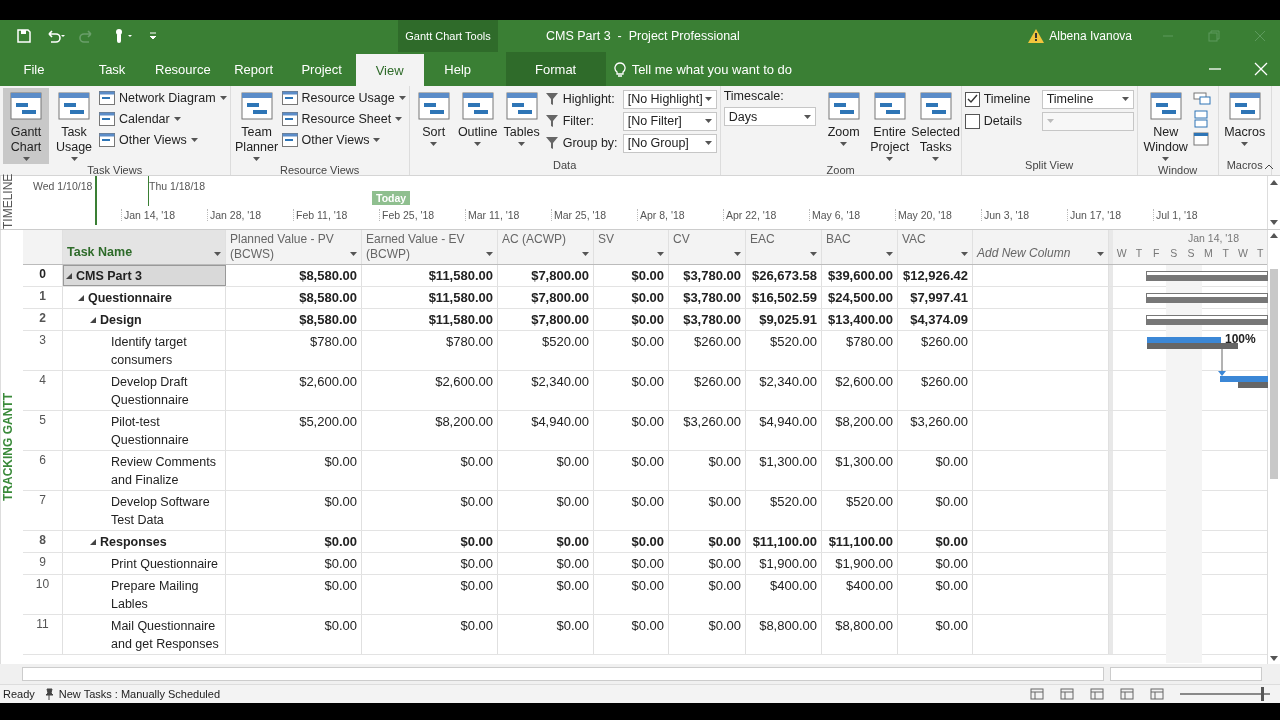  I want to click on percent-label: 100%, so click(1240, 339).